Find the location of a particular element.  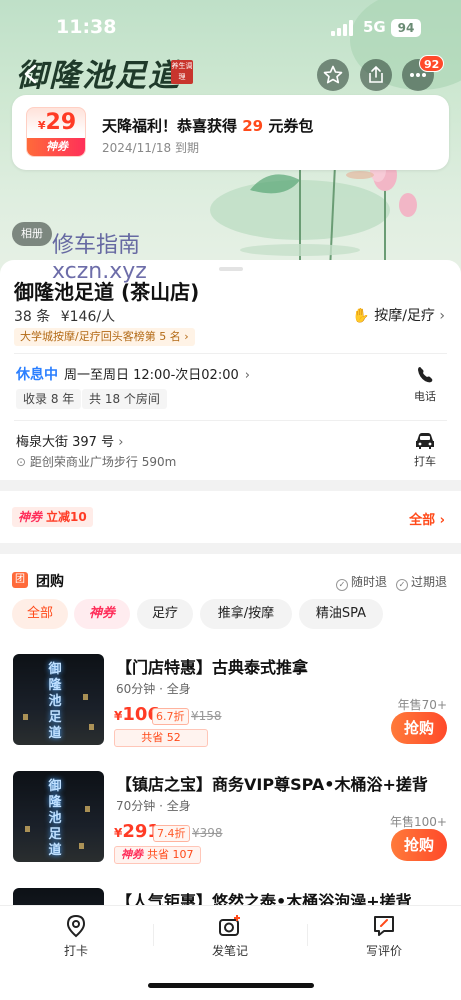

back-button is located at coordinates (31, 75).